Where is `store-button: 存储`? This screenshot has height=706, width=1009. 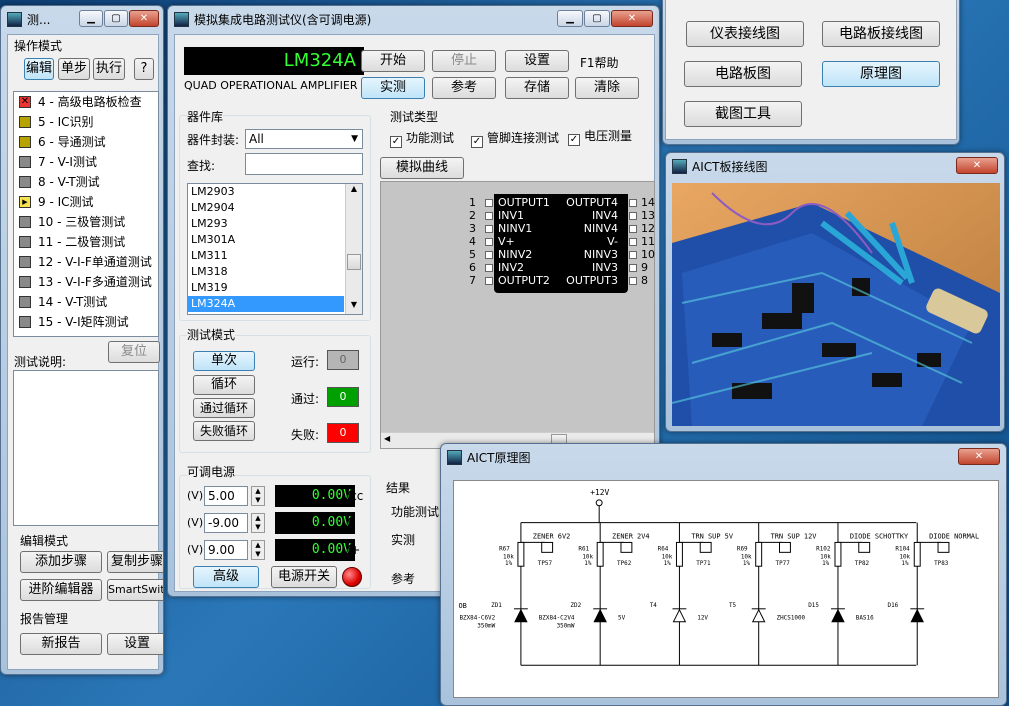
store-button: 存储 is located at coordinates (537, 88).